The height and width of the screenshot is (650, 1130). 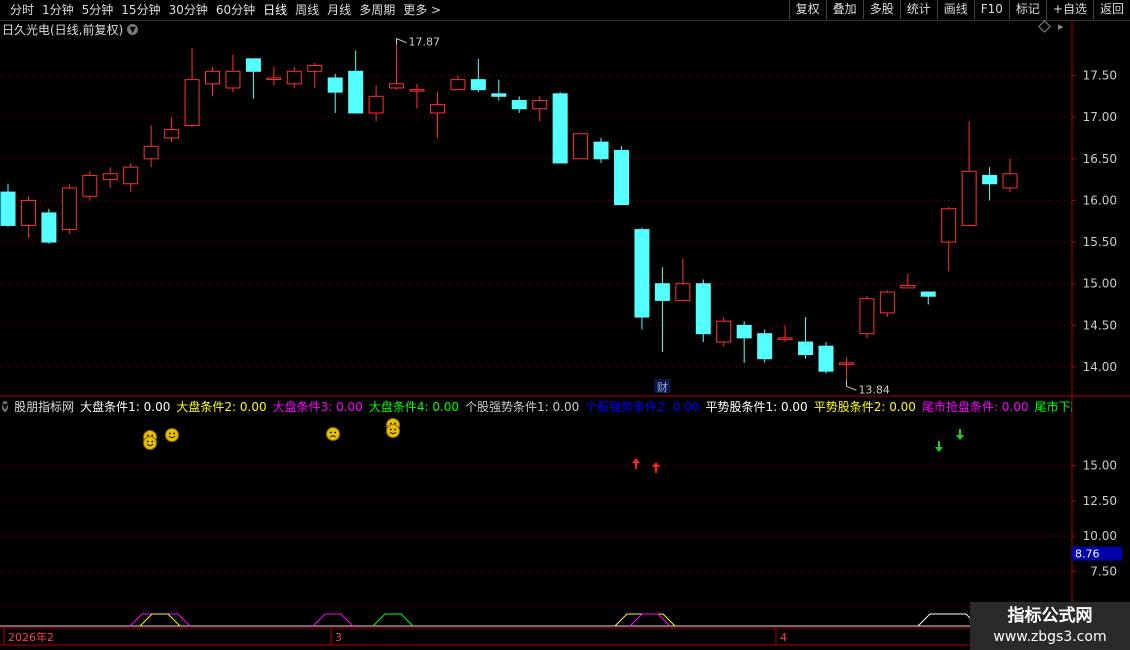 I want to click on indicator-item-2: 大盘条件3: 0.00, so click(x=317, y=406).